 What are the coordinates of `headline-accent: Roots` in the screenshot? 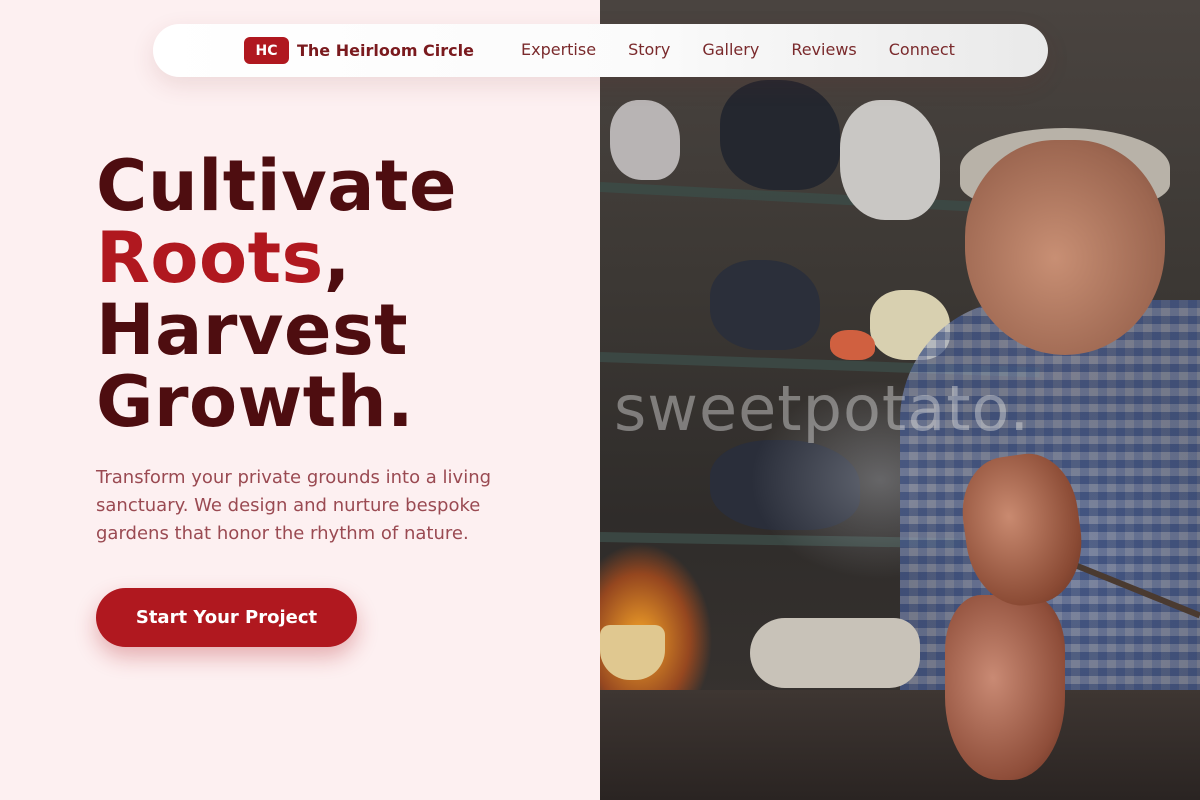 It's located at (210, 258).